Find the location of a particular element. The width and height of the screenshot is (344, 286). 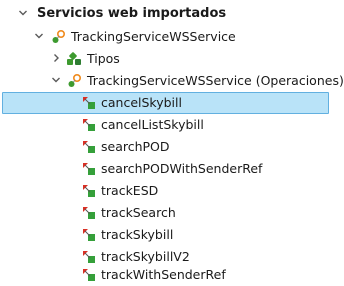

tree-node-operation: searchPOD is located at coordinates (172, 147).